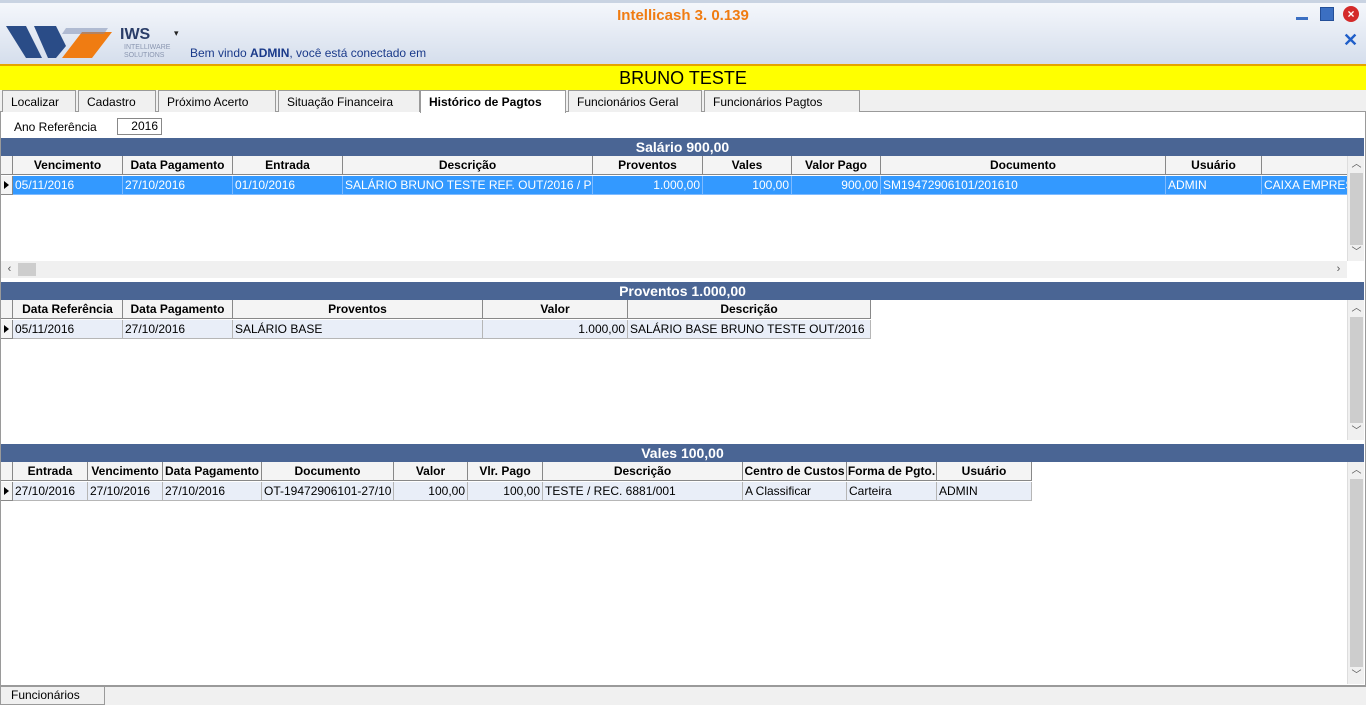 The image size is (1366, 705). I want to click on cell-entrada: 01/10/2016, so click(288, 185).